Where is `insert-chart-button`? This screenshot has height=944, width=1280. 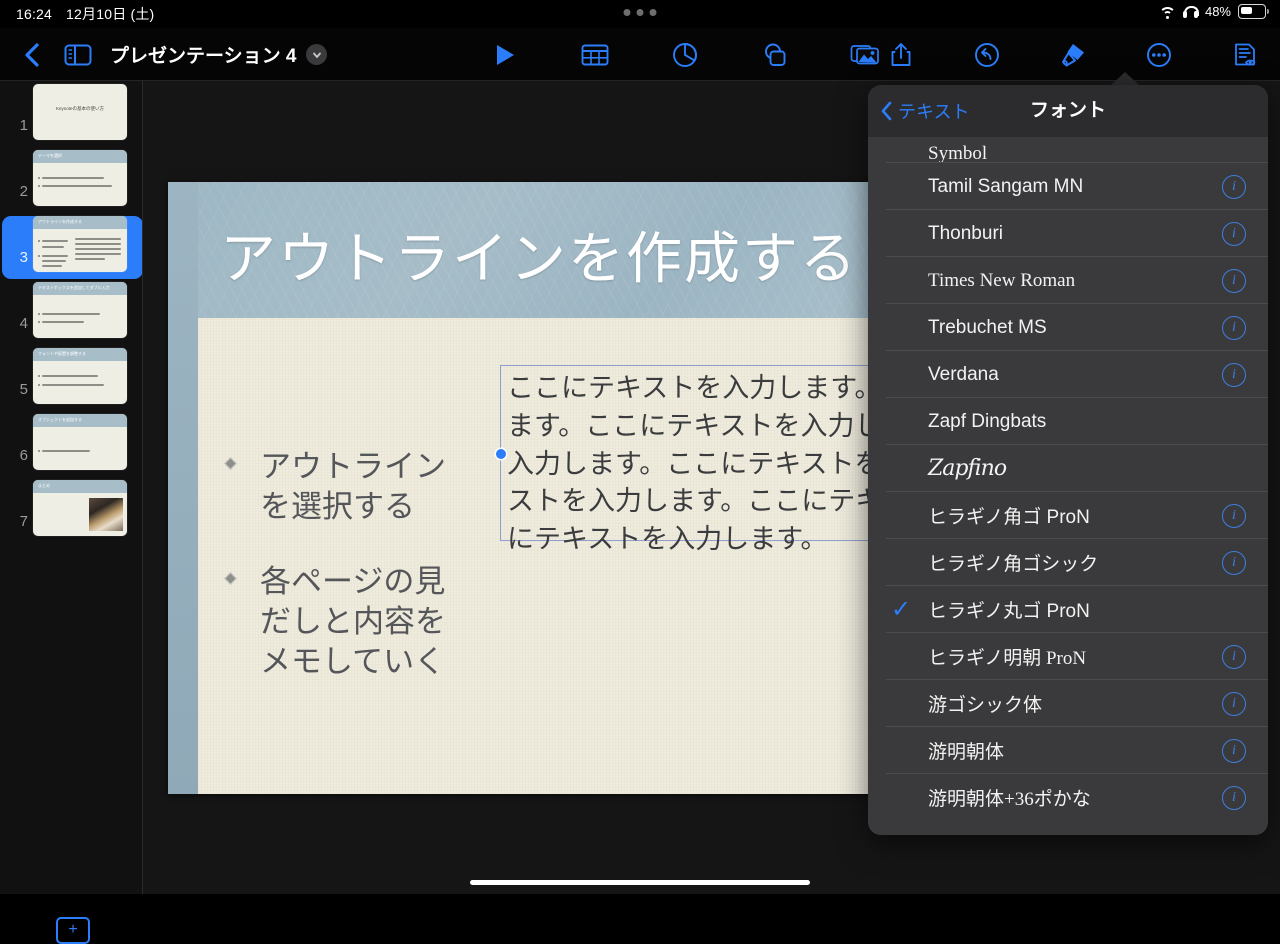 insert-chart-button is located at coordinates (685, 55).